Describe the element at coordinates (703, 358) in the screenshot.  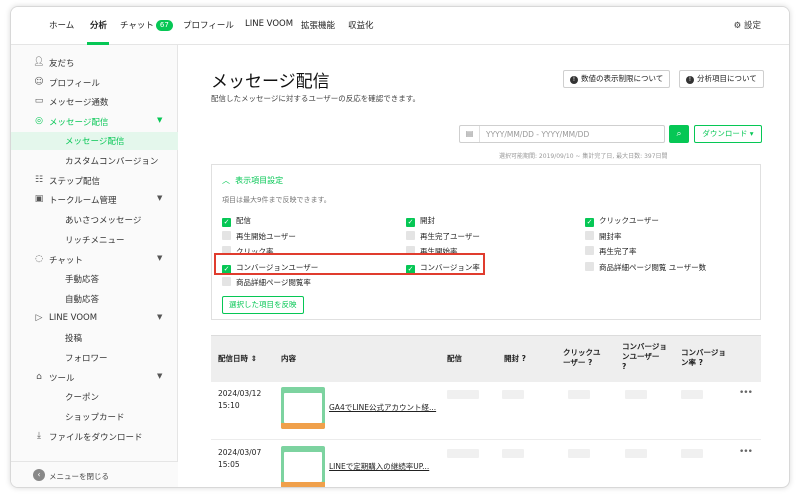
I see `column-header-conversion-rate: コンバージョ ン率 ?` at that location.